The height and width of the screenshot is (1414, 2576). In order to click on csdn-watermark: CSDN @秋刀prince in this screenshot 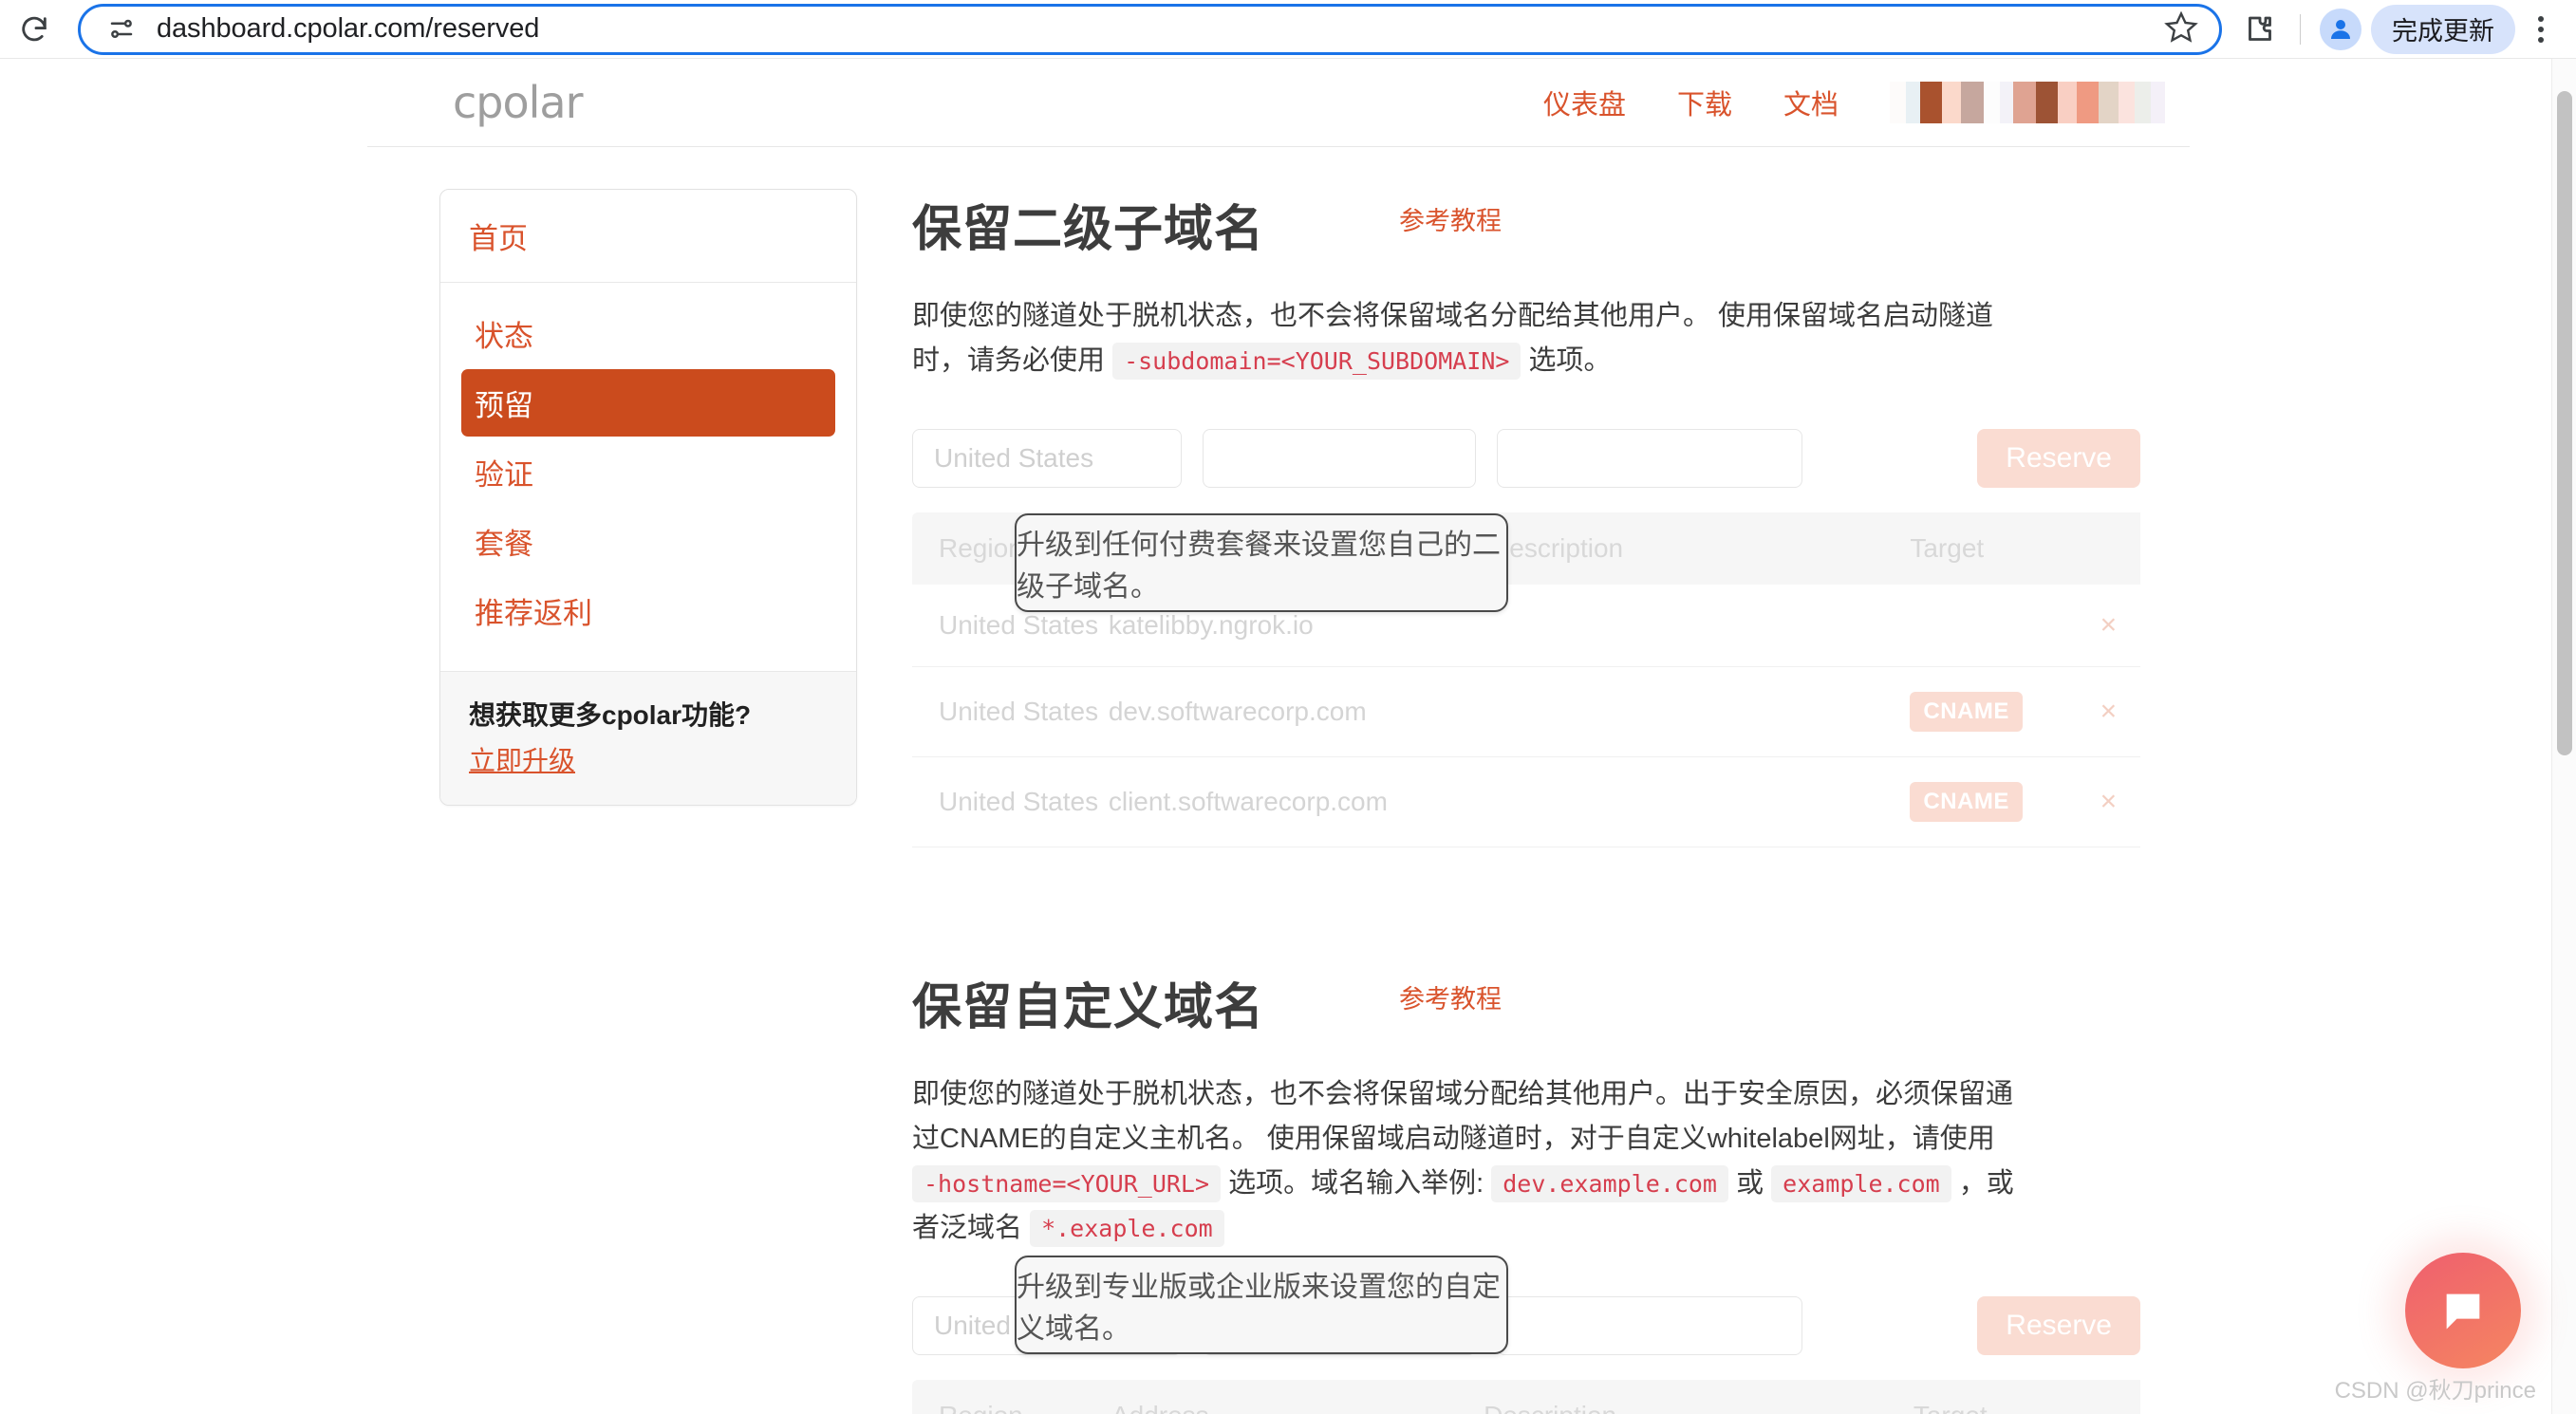, I will do `click(2435, 1391)`.